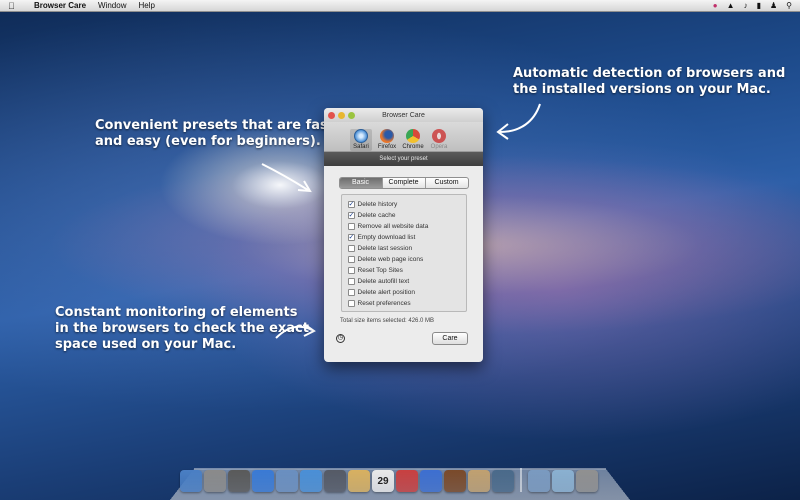 The width and height of the screenshot is (800, 500). Describe the element at coordinates (287, 481) in the screenshot. I see `mail-icon` at that location.